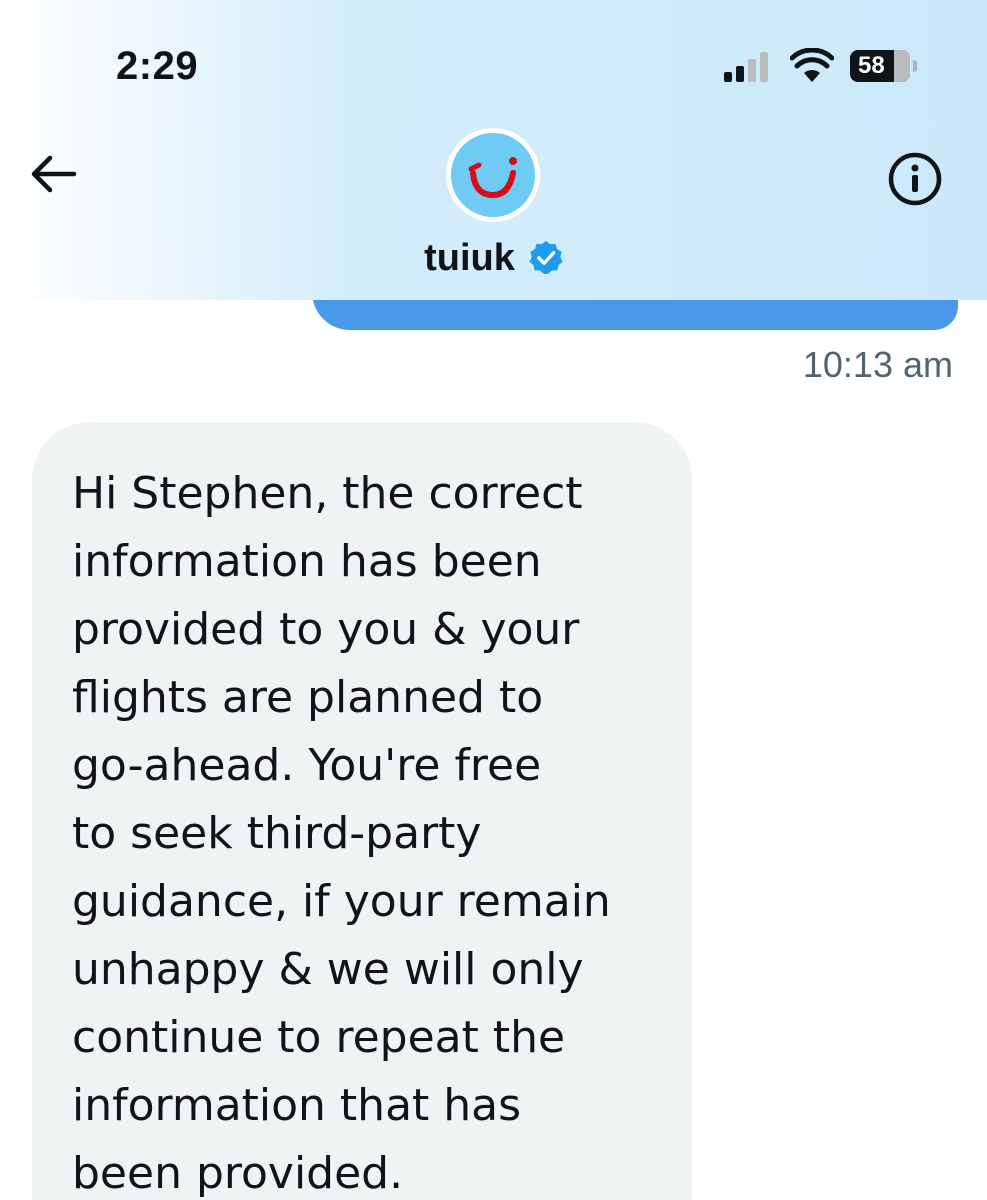  I want to click on sent-message-timestamp: 10:13 am, so click(877, 364).